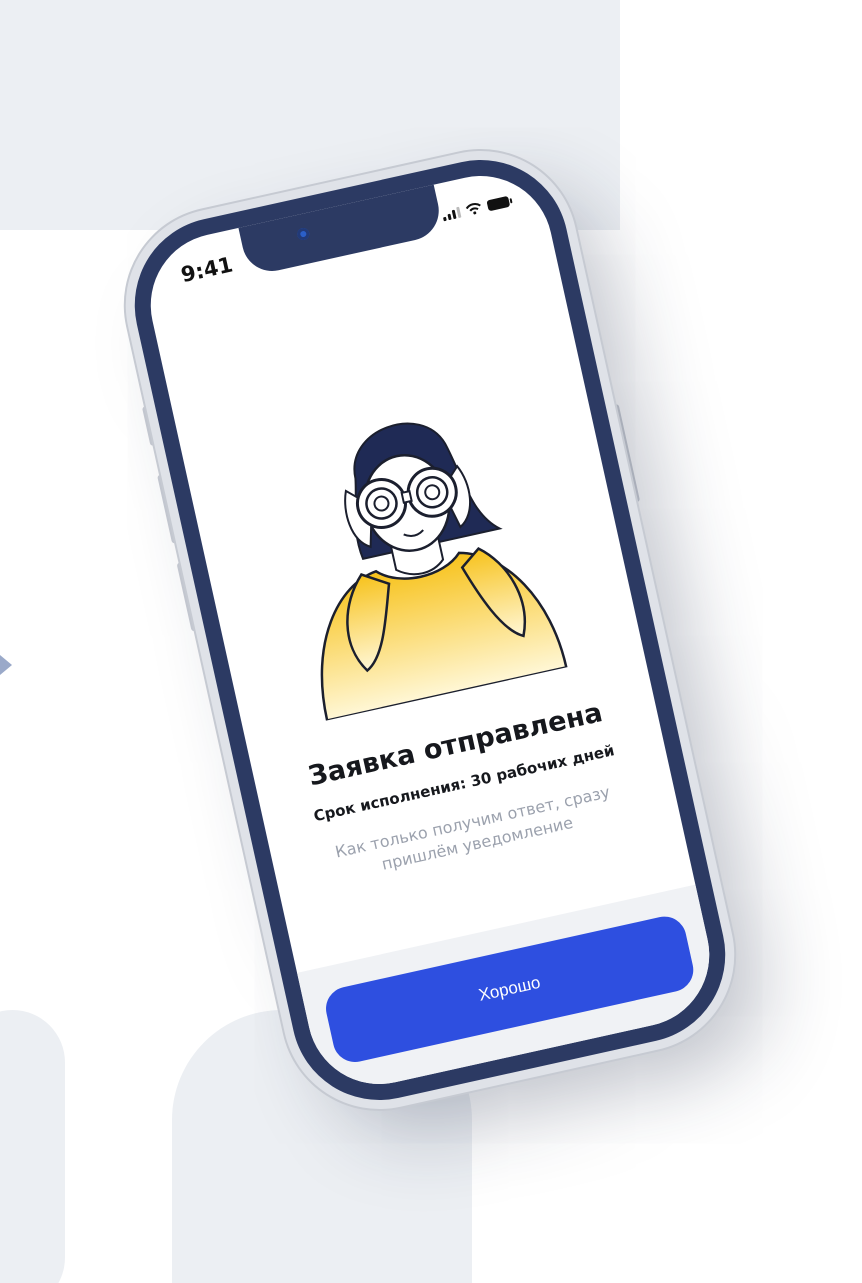 The height and width of the screenshot is (1283, 862). I want to click on status-icons, so click(476, 208).